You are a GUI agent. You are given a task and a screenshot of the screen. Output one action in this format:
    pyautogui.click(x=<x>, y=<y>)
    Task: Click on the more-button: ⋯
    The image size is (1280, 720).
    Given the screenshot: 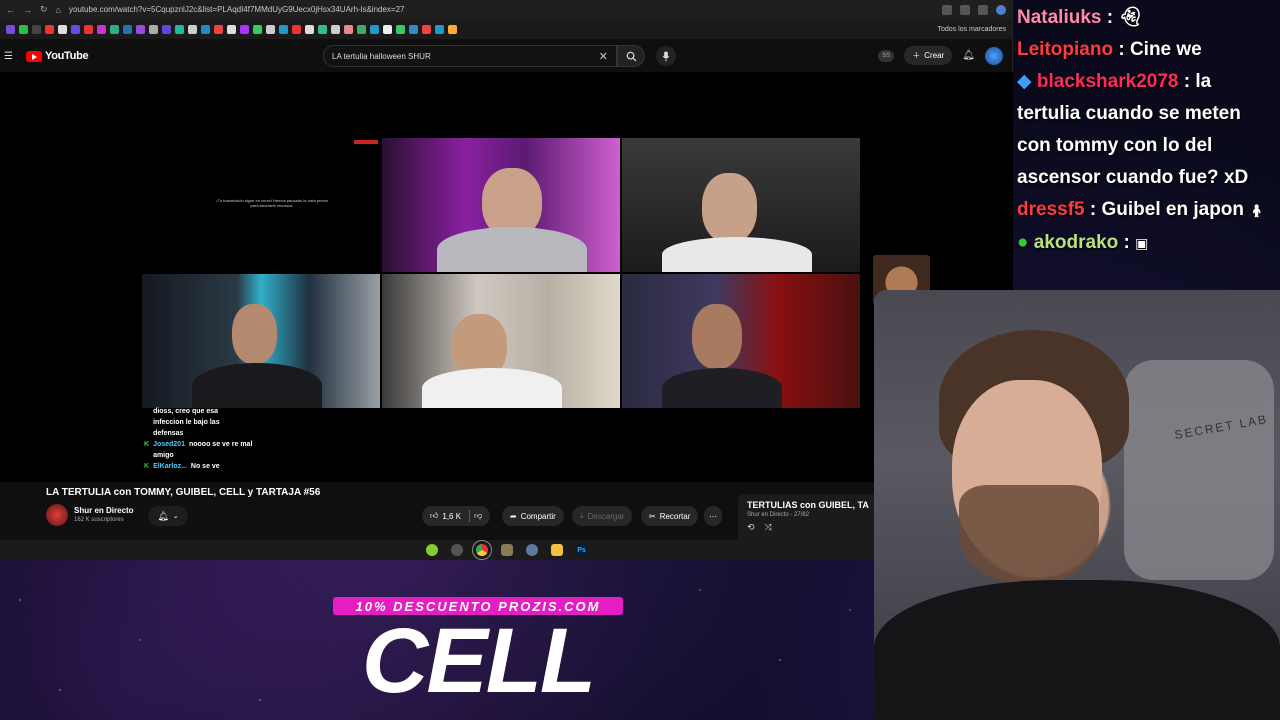 What is the action you would take?
    pyautogui.click(x=713, y=516)
    